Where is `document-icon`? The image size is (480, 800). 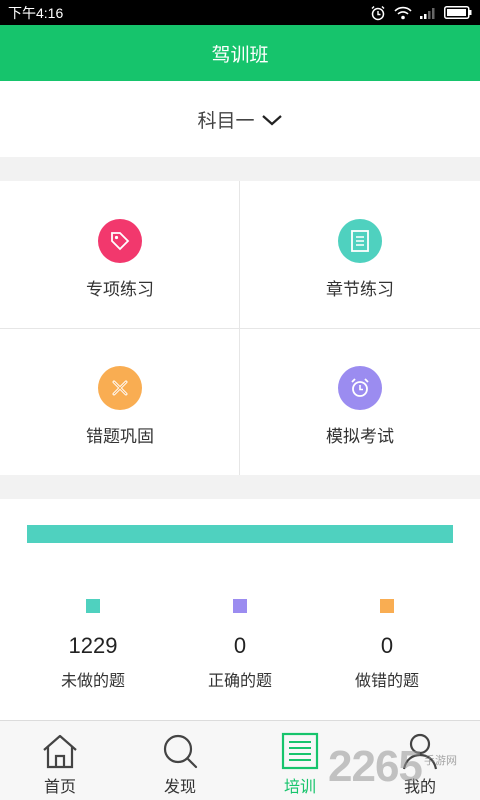 document-icon is located at coordinates (360, 241).